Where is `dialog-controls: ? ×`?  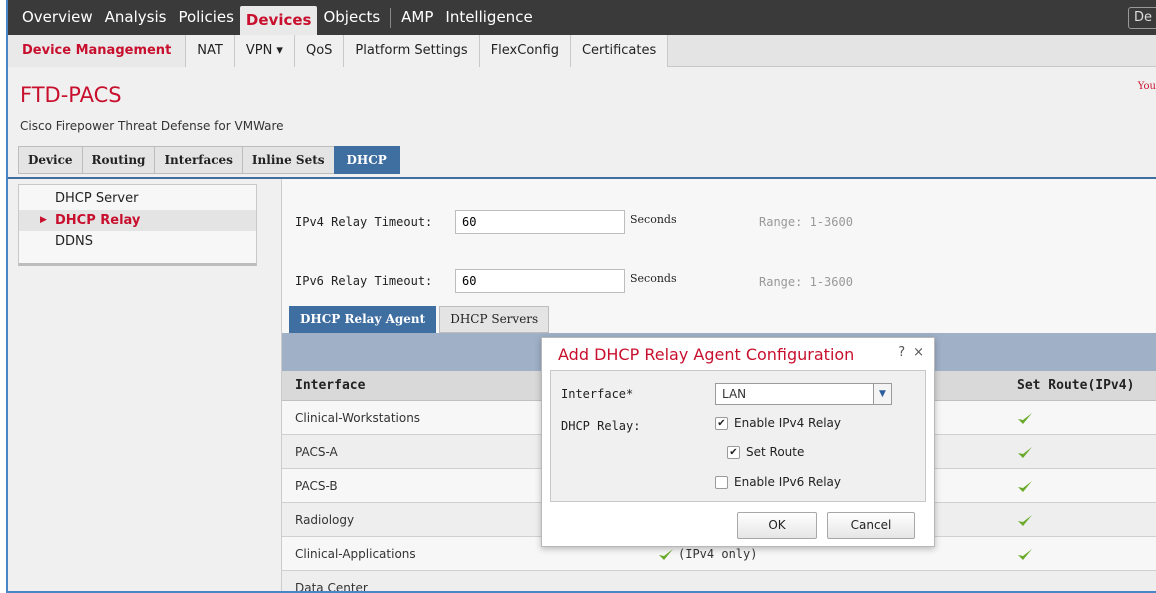 dialog-controls: ? × is located at coordinates (911, 352).